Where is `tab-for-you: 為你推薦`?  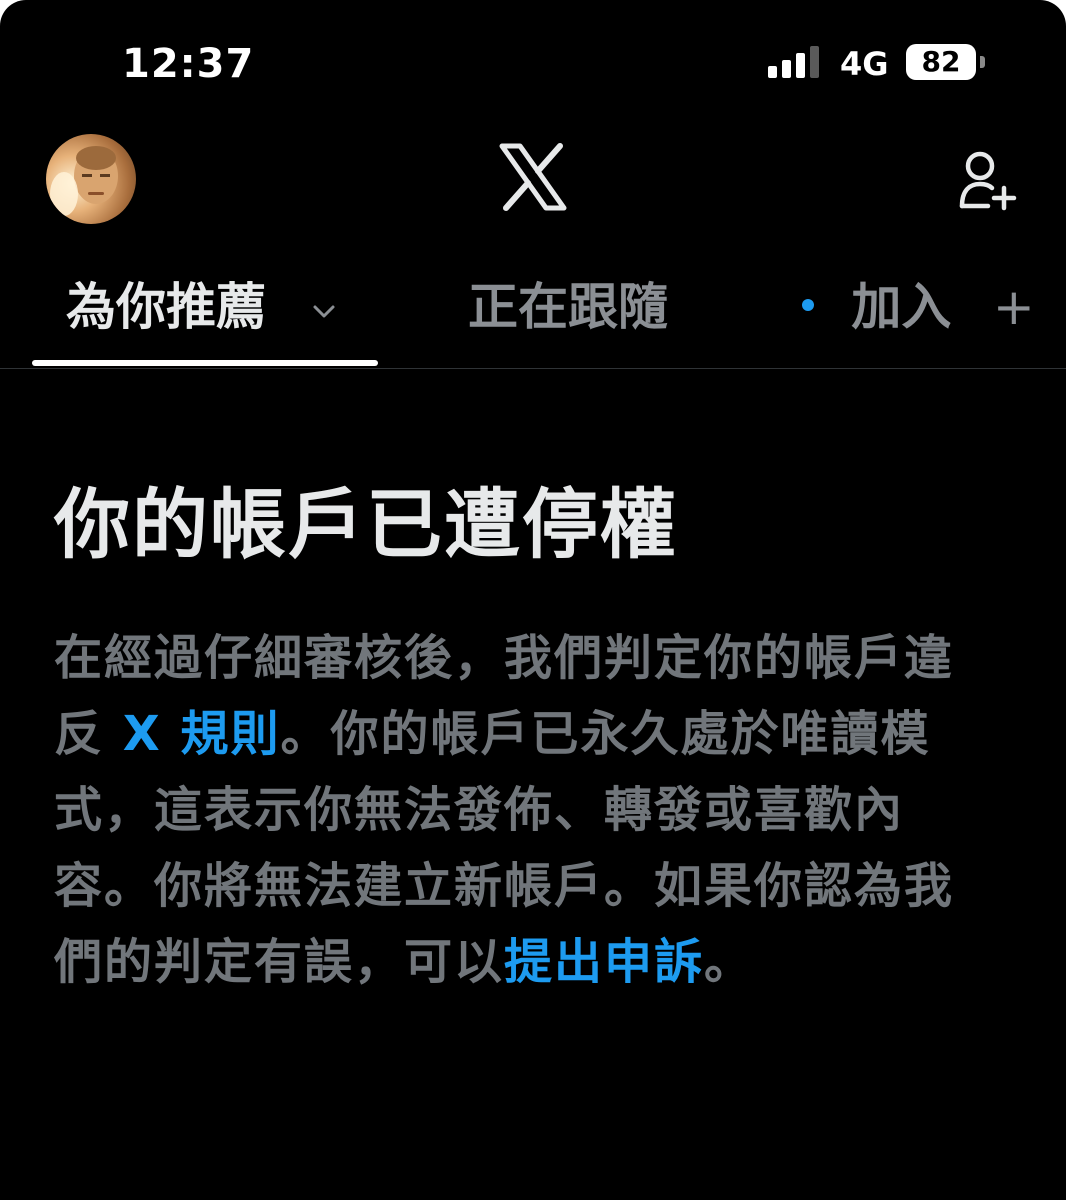 tab-for-you: 為你推薦 is located at coordinates (202, 307).